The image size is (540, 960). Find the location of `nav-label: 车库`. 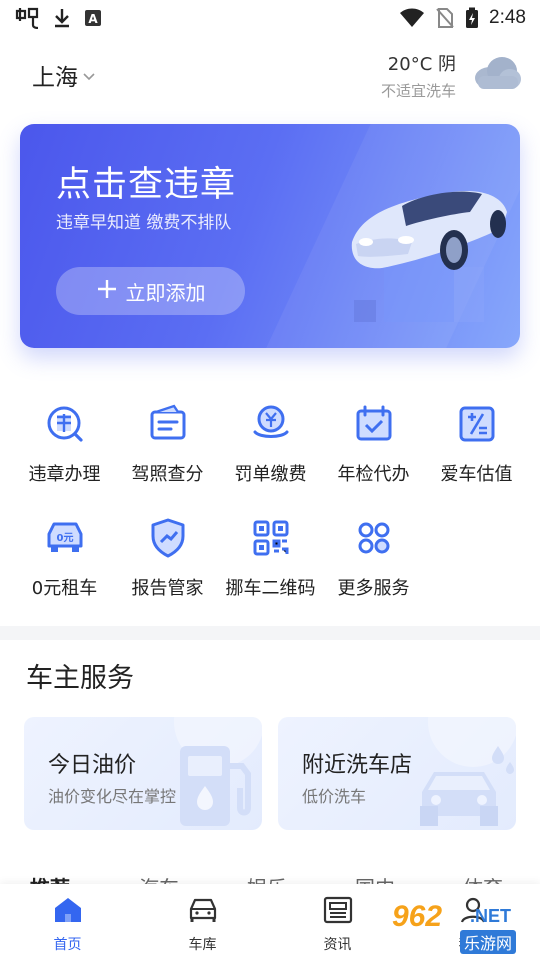

nav-label: 车库 is located at coordinates (202, 945).